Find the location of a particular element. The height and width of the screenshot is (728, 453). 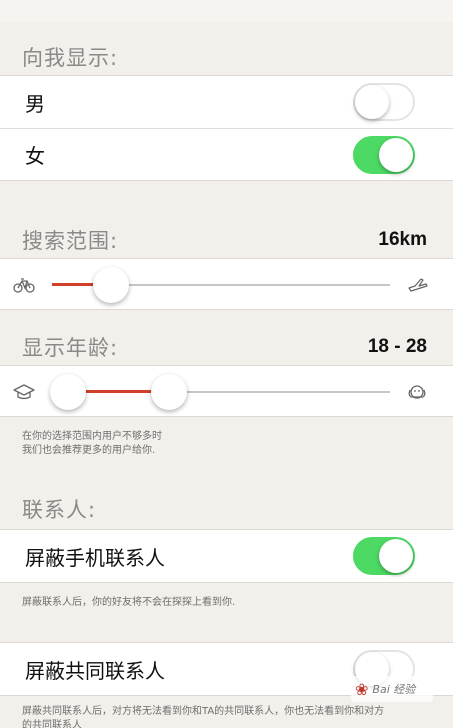

gender-row-male: 男 is located at coordinates (226, 102).